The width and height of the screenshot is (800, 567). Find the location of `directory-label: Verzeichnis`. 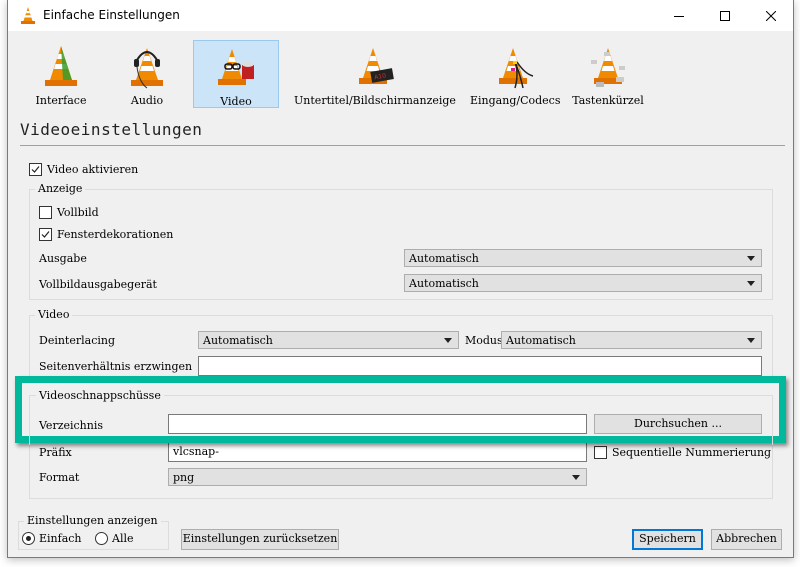

directory-label: Verzeichnis is located at coordinates (71, 425).